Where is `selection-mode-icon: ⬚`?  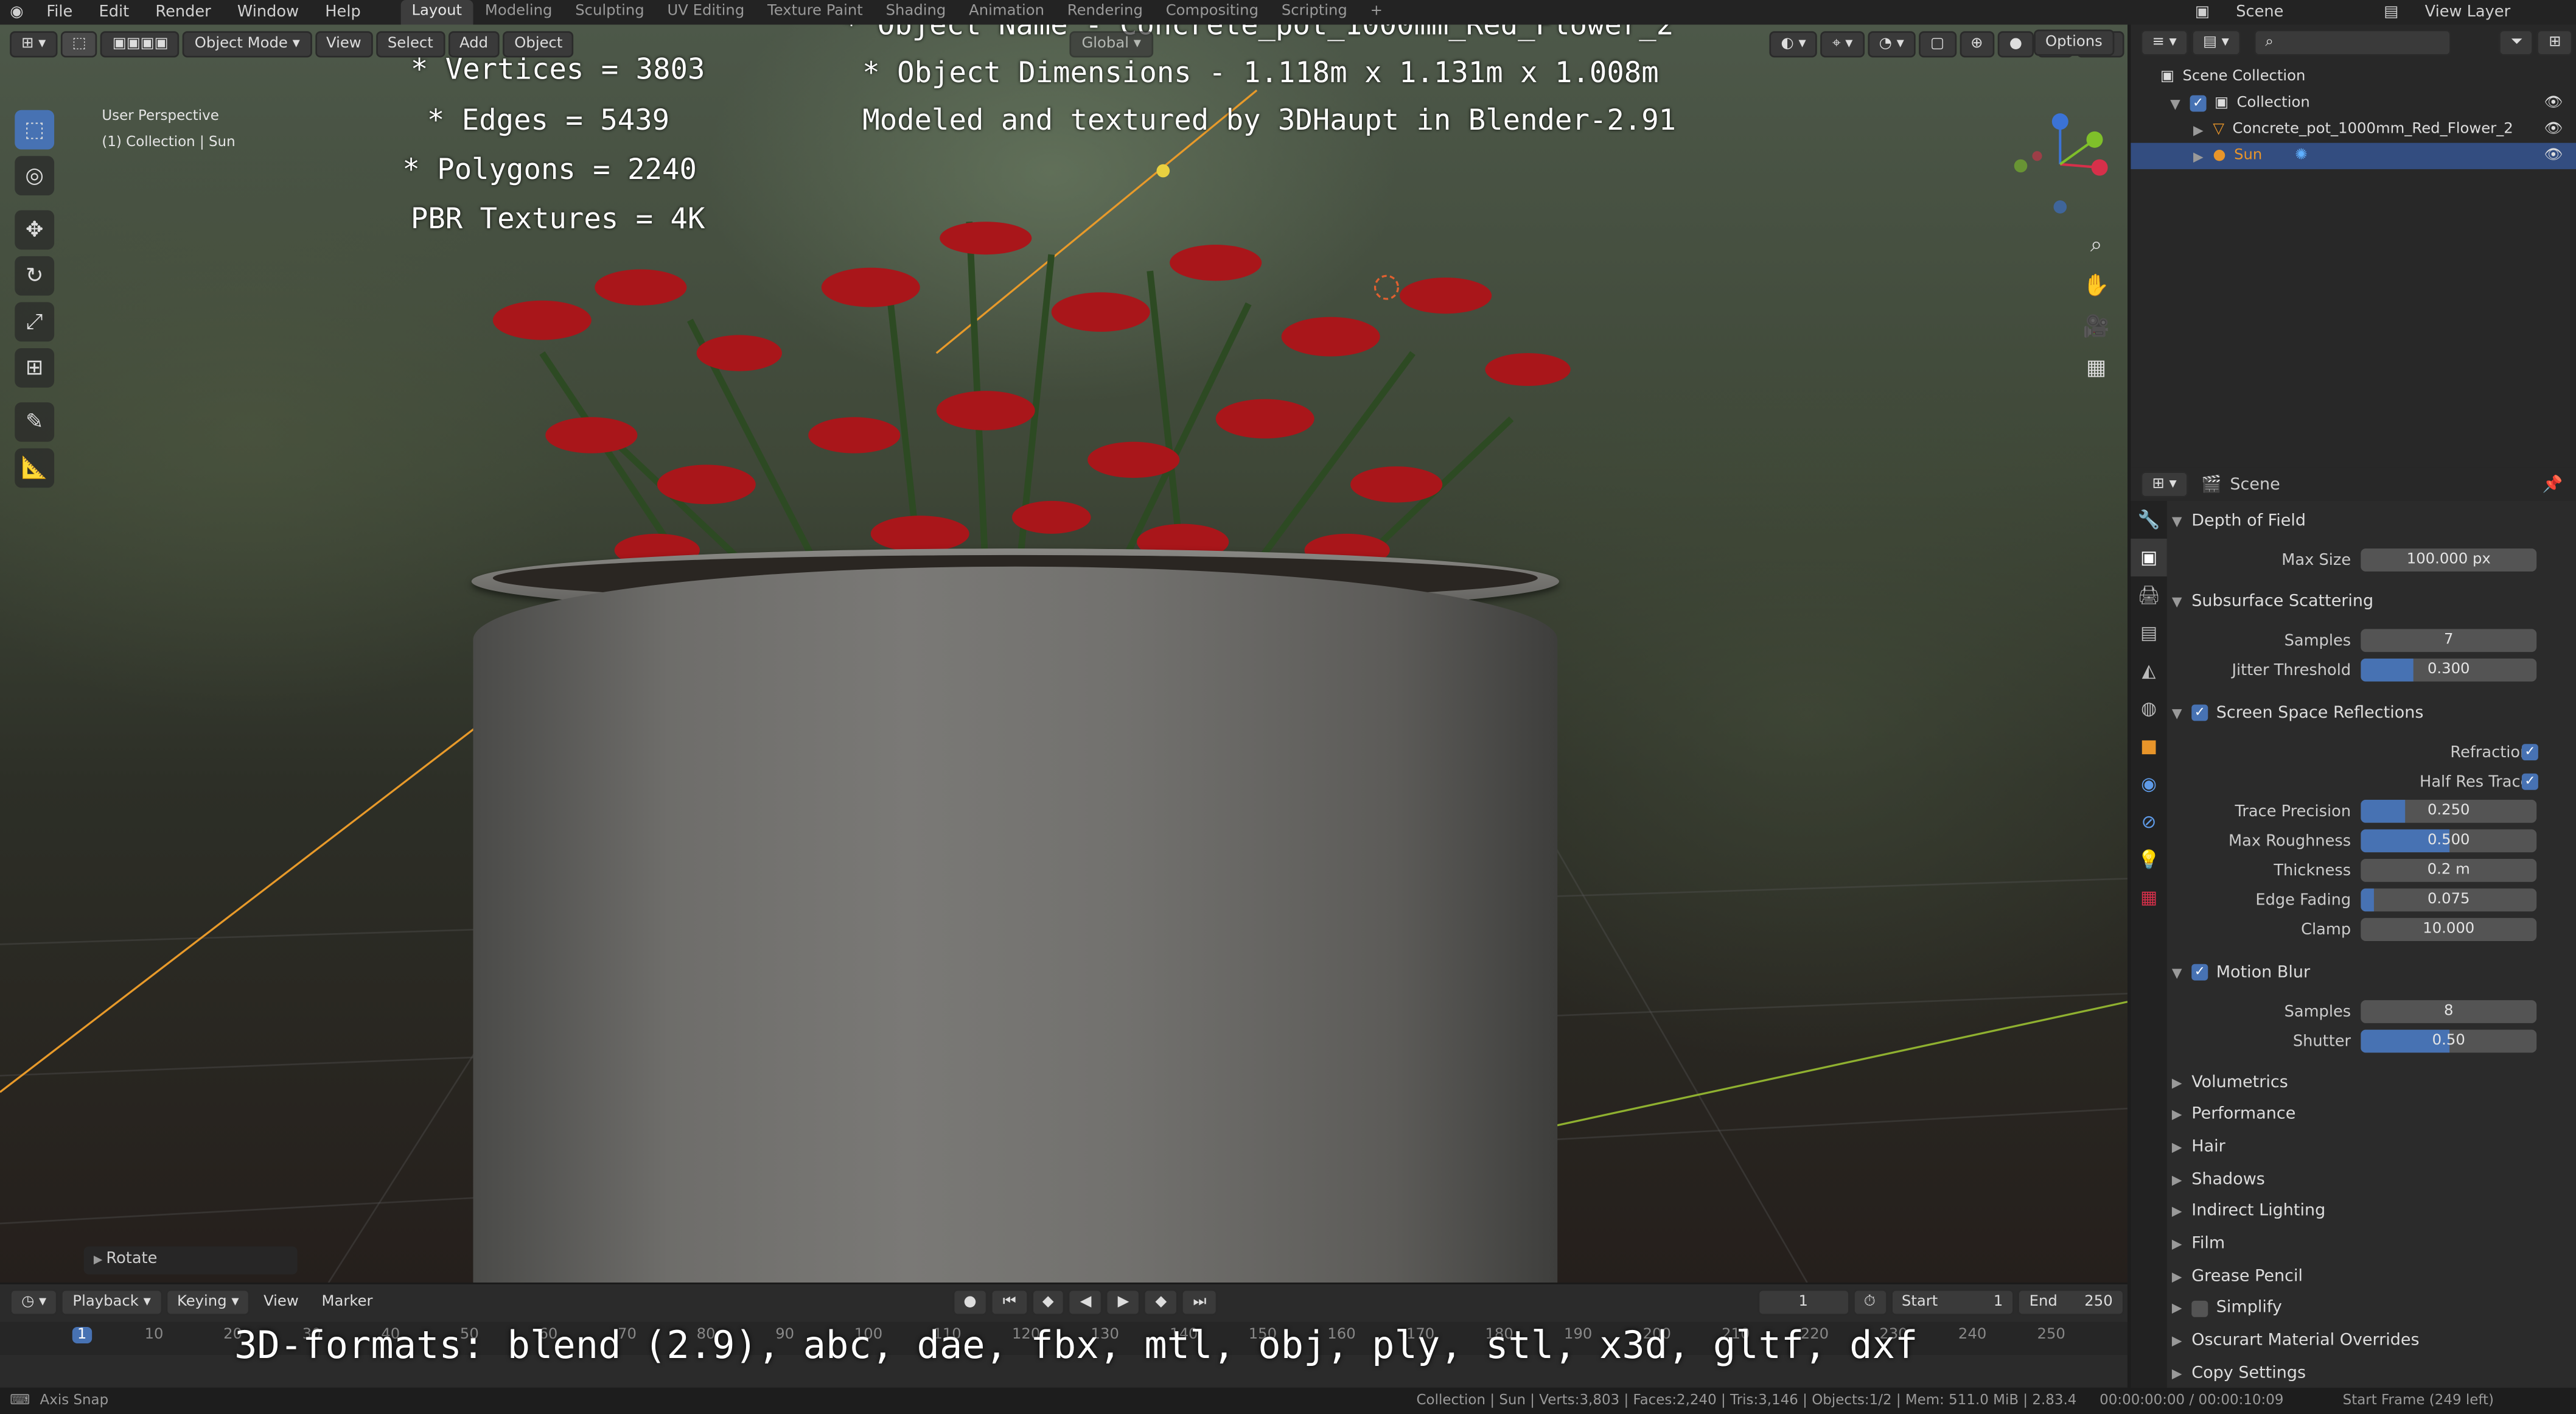
selection-mode-icon: ⬚ is located at coordinates (79, 45).